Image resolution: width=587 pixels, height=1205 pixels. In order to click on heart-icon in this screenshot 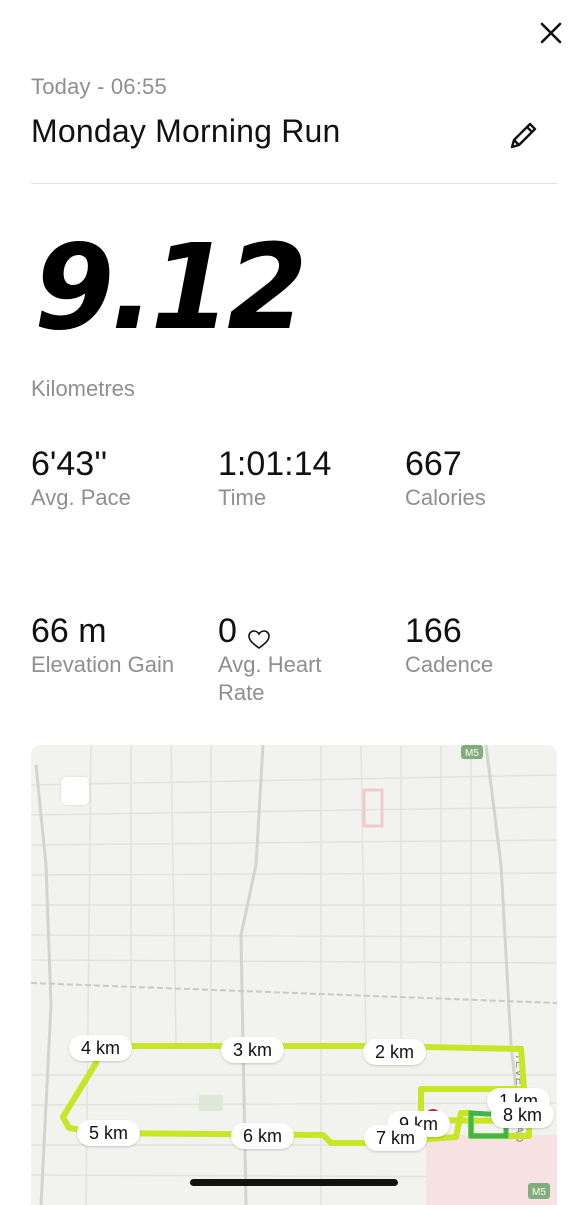, I will do `click(259, 634)`.